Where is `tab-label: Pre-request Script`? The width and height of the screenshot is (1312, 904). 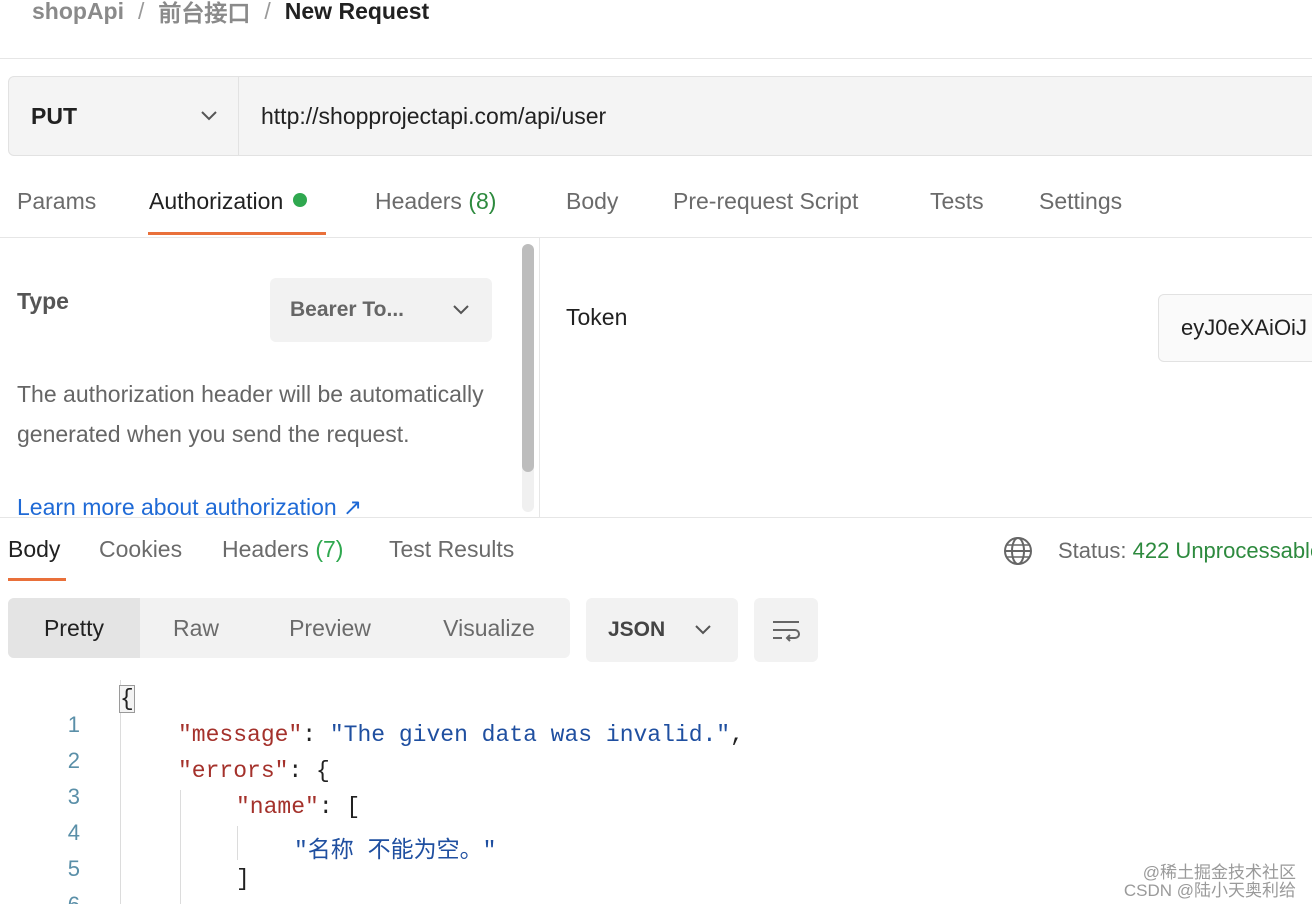
tab-label: Pre-request Script is located at coordinates (766, 201).